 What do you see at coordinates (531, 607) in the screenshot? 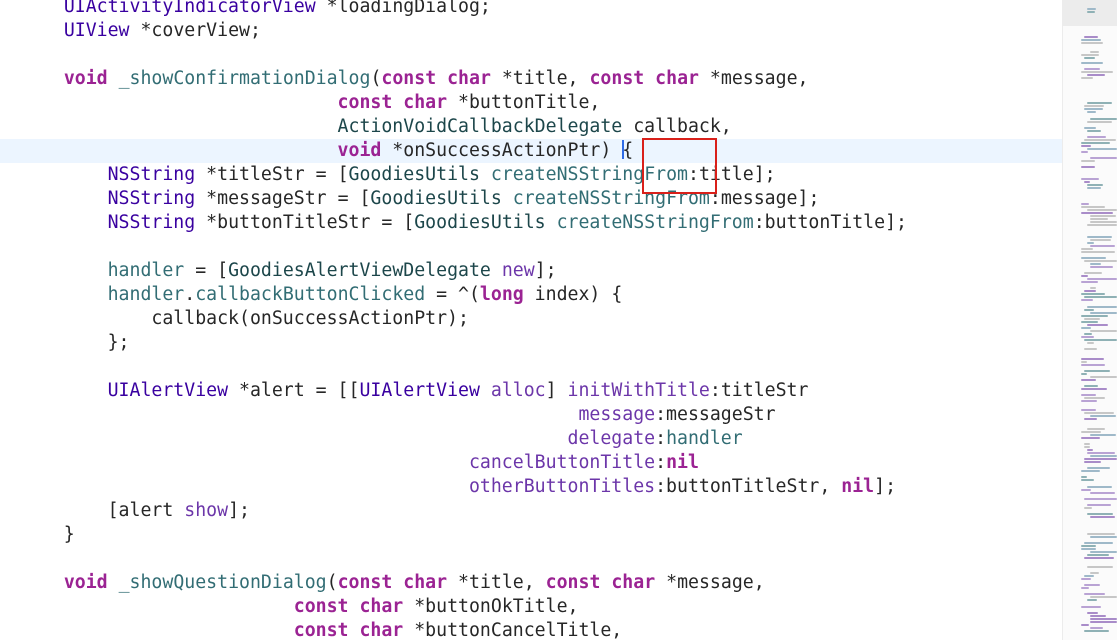
I see `code-line: const char *buttonOkTitle,` at bounding box center [531, 607].